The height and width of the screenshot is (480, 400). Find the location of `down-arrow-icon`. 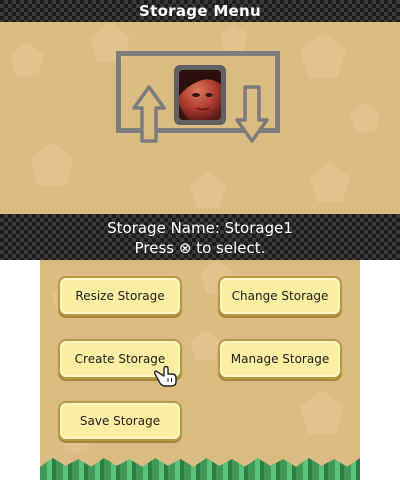

down-arrow-icon is located at coordinates (252, 114).